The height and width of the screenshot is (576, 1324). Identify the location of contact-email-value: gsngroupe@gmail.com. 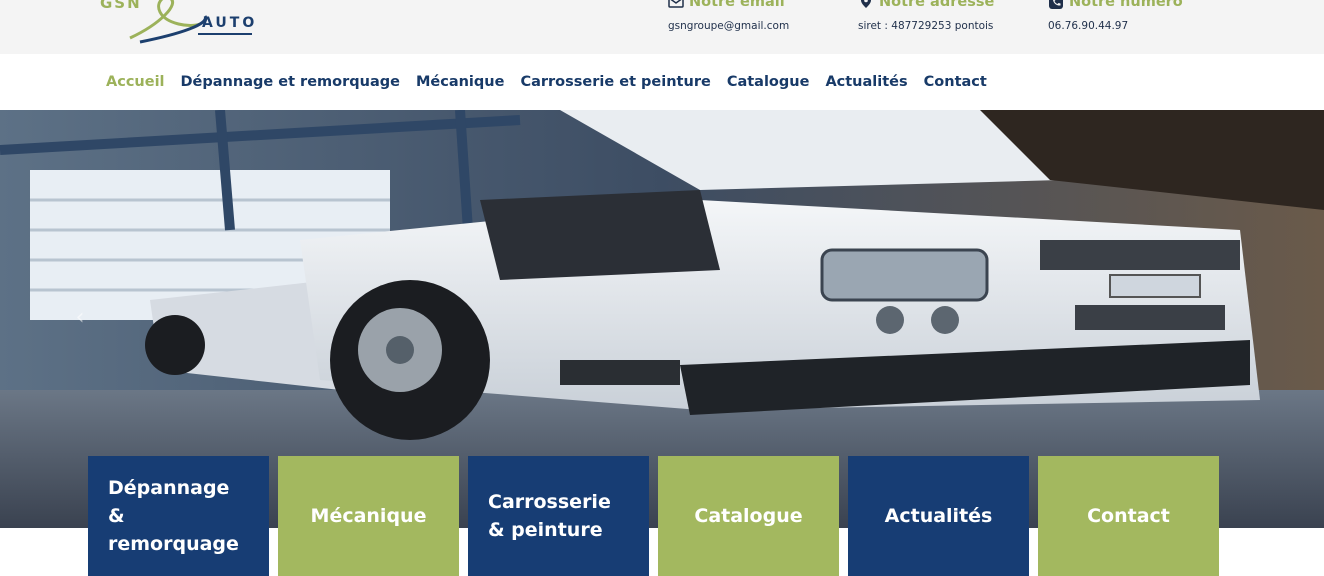
(728, 26).